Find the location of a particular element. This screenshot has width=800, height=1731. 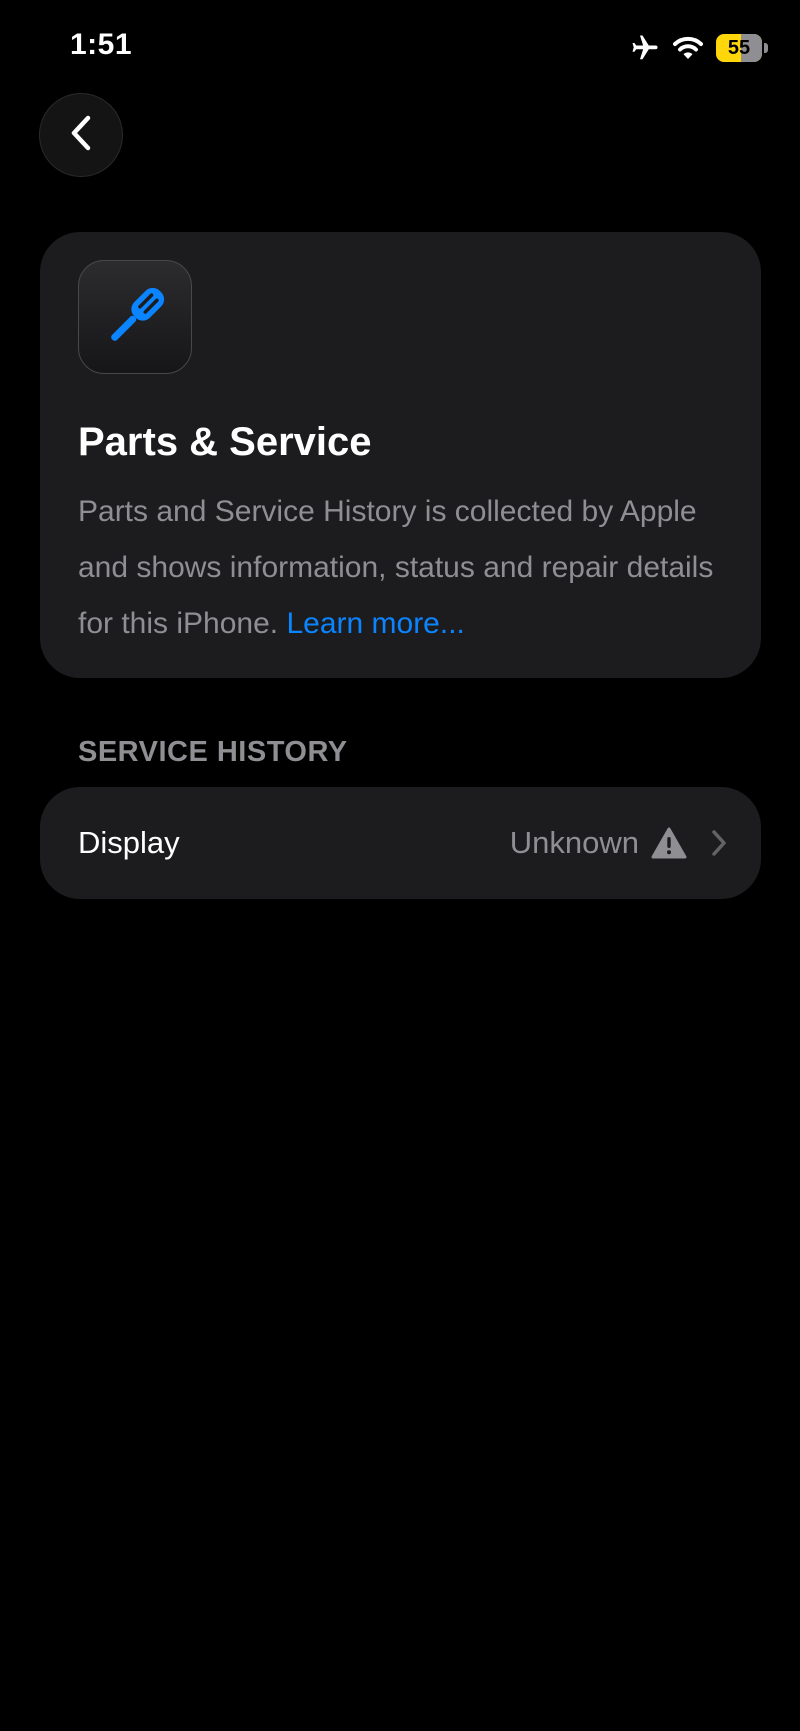

list-item-status: Unknown is located at coordinates (574, 842).